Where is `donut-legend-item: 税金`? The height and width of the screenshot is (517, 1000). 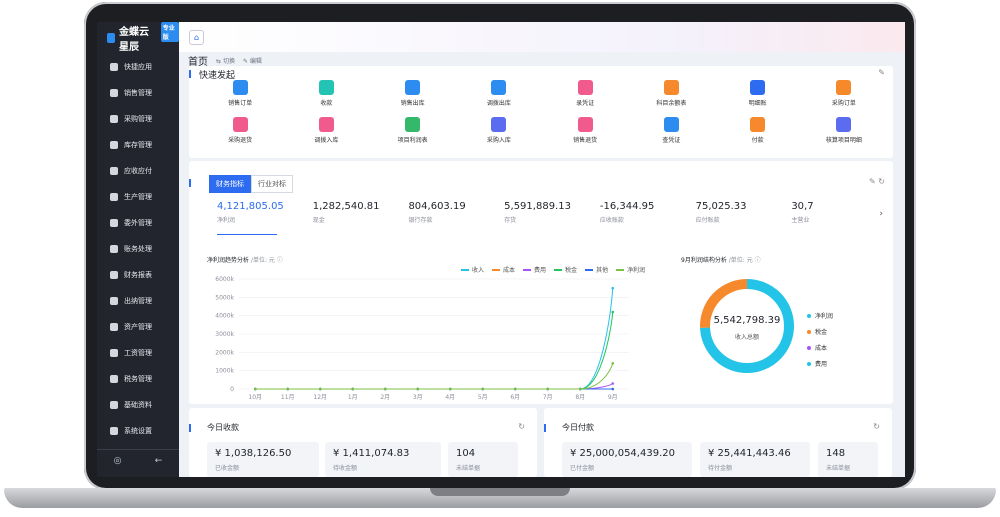
donut-legend-item: 税金 is located at coordinates (820, 331).